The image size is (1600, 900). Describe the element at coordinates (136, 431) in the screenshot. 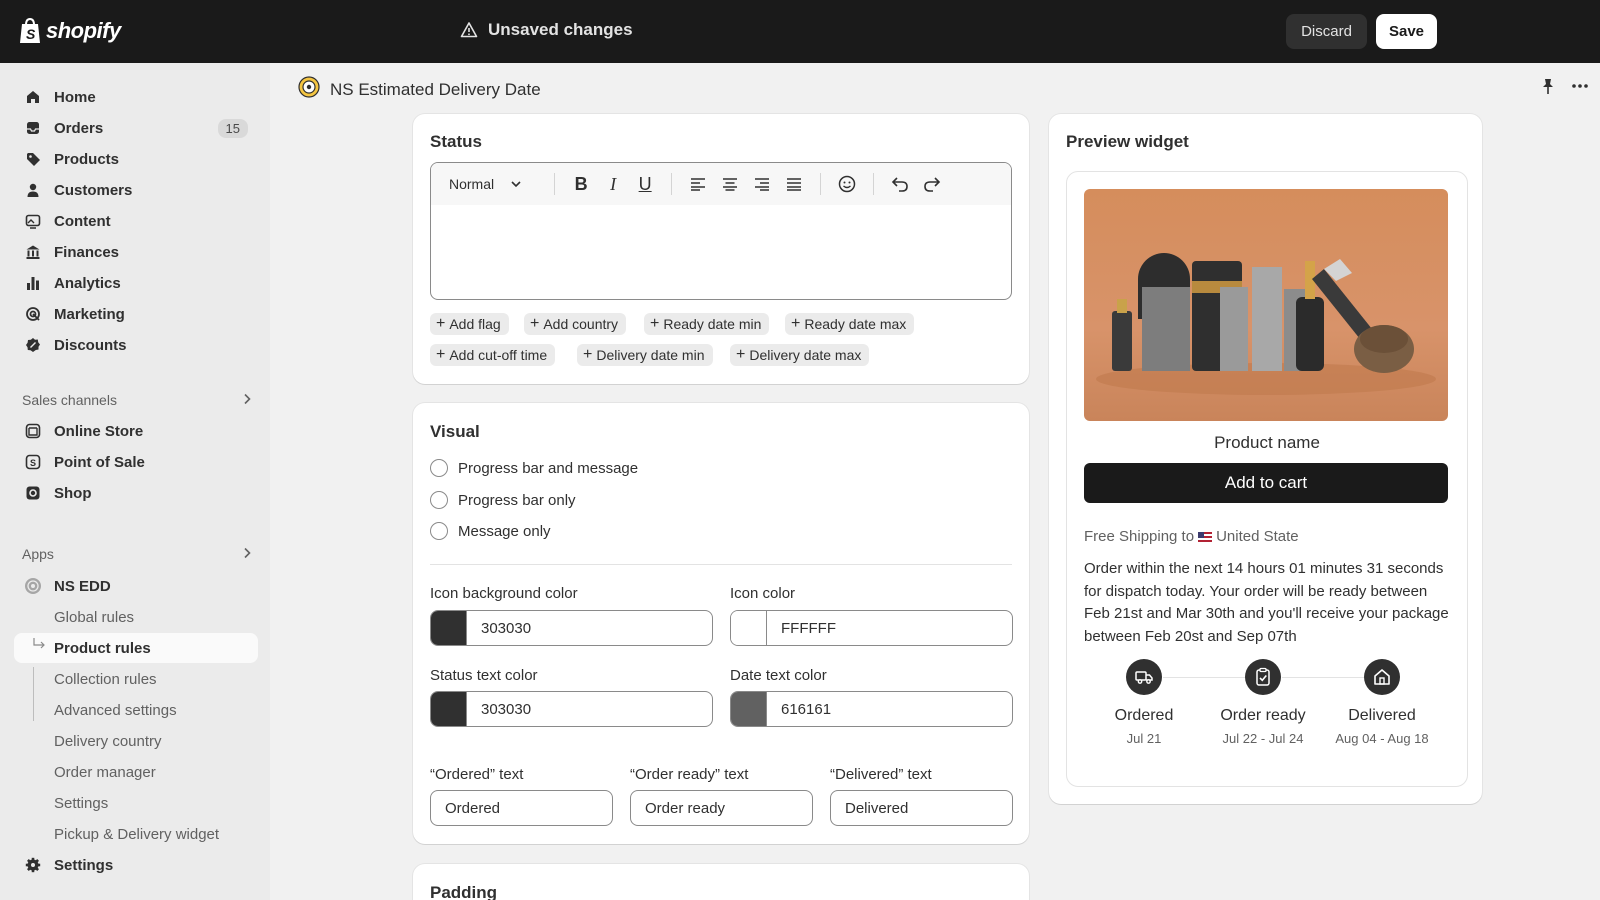

I see `sidebar-item-online-store: Online Store` at that location.